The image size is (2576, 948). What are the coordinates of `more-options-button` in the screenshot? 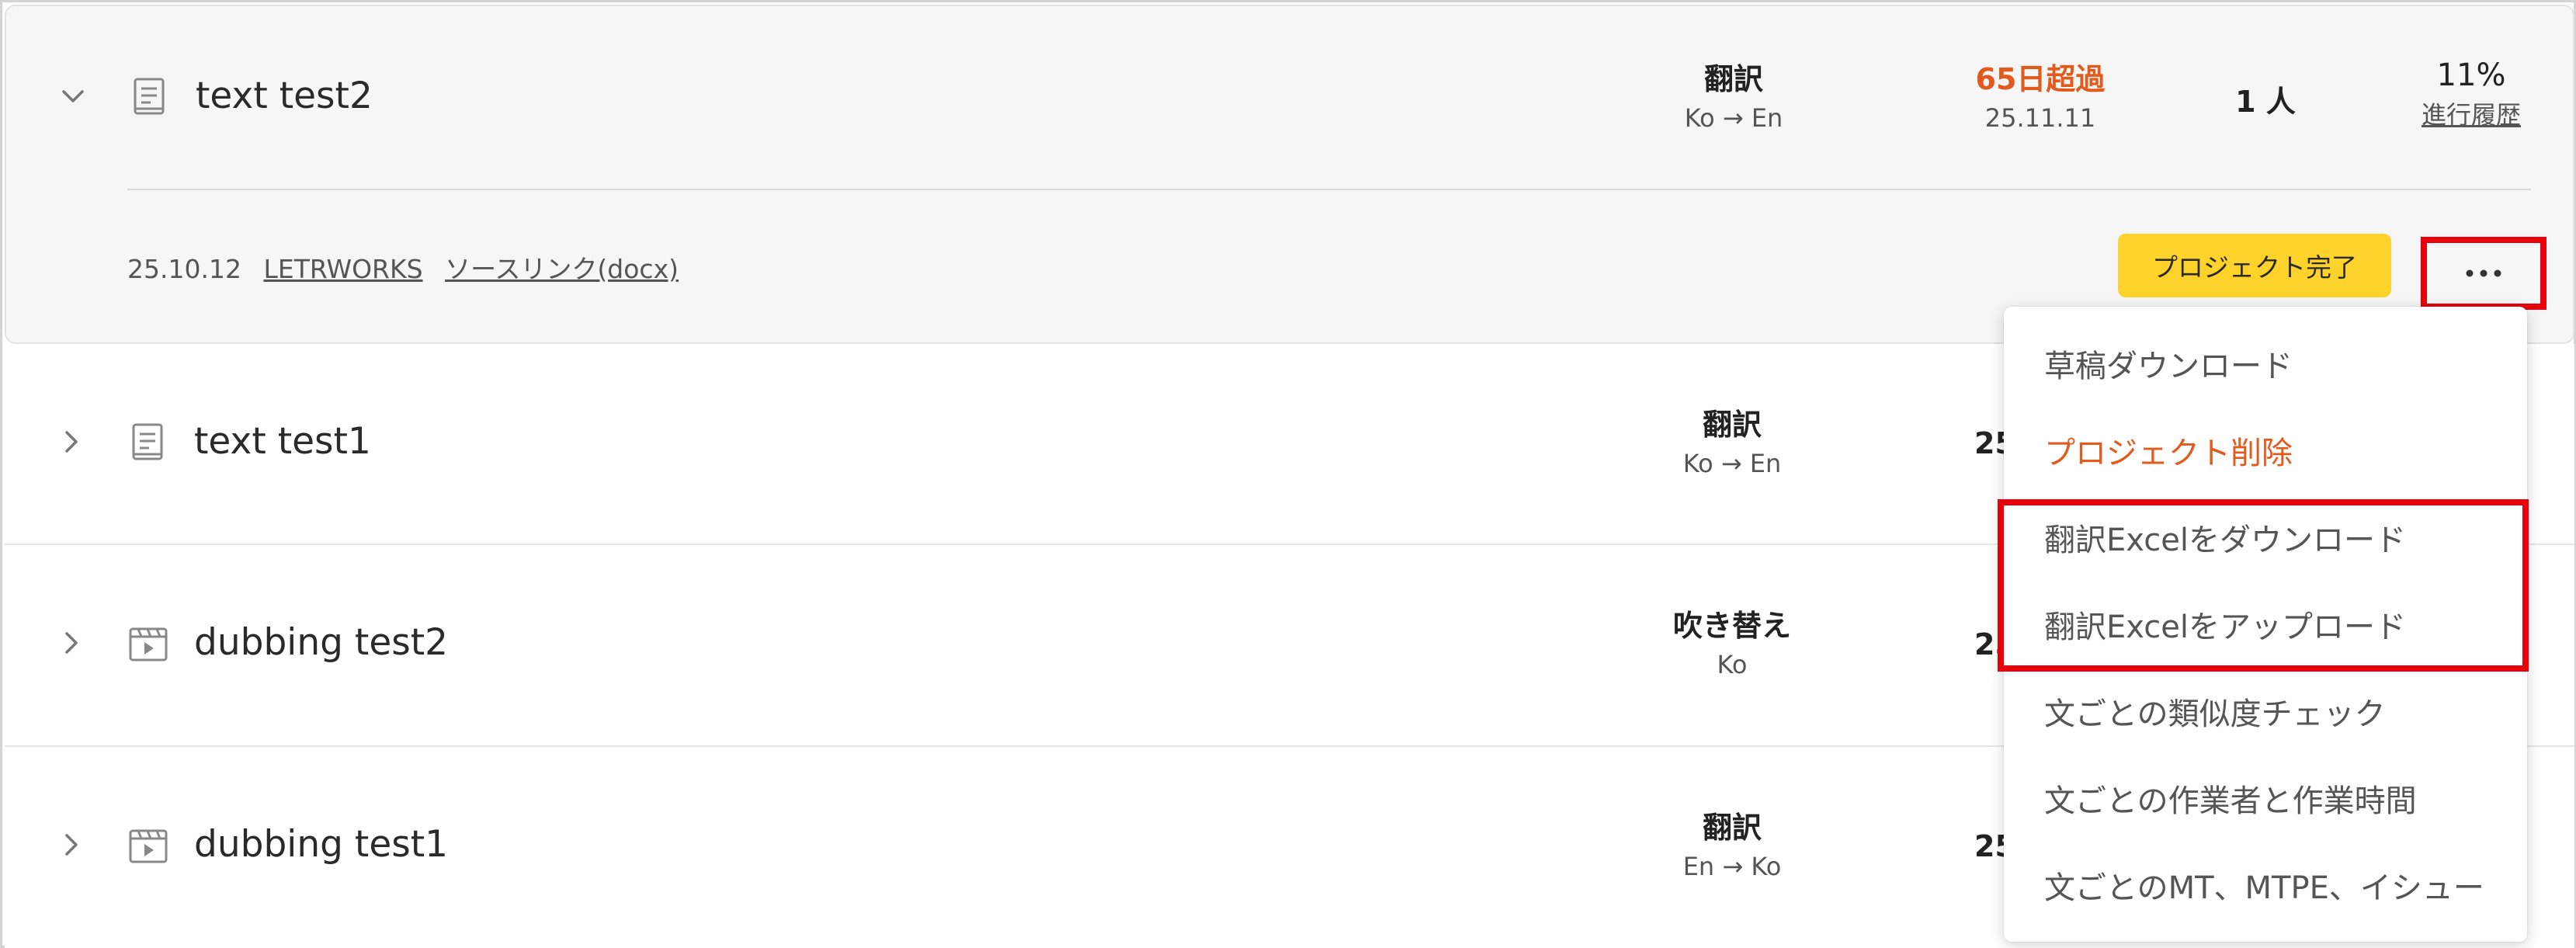 It's located at (2483, 273).